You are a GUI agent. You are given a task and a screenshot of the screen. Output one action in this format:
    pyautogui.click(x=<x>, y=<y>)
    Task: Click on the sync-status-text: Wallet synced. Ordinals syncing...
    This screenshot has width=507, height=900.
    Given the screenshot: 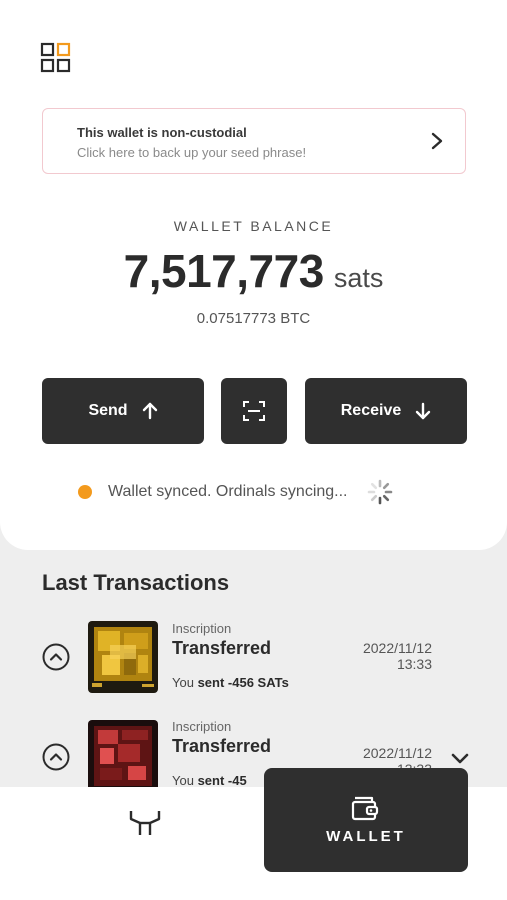 What is the action you would take?
    pyautogui.click(x=228, y=491)
    